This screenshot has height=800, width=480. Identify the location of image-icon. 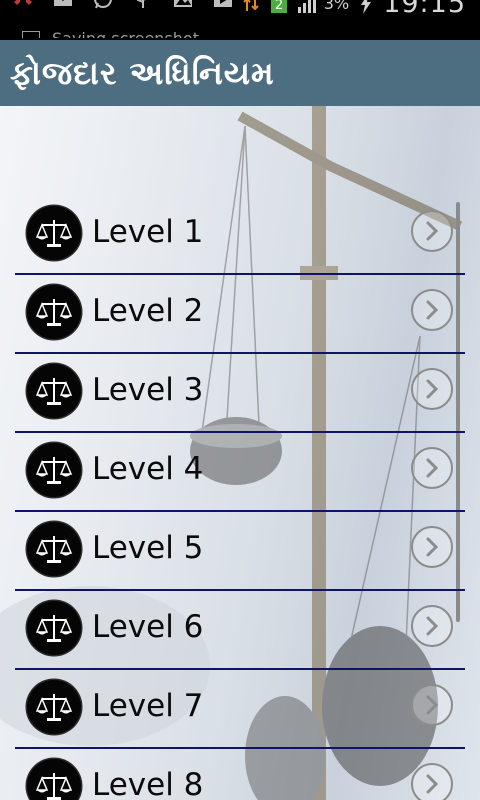
(183, 5).